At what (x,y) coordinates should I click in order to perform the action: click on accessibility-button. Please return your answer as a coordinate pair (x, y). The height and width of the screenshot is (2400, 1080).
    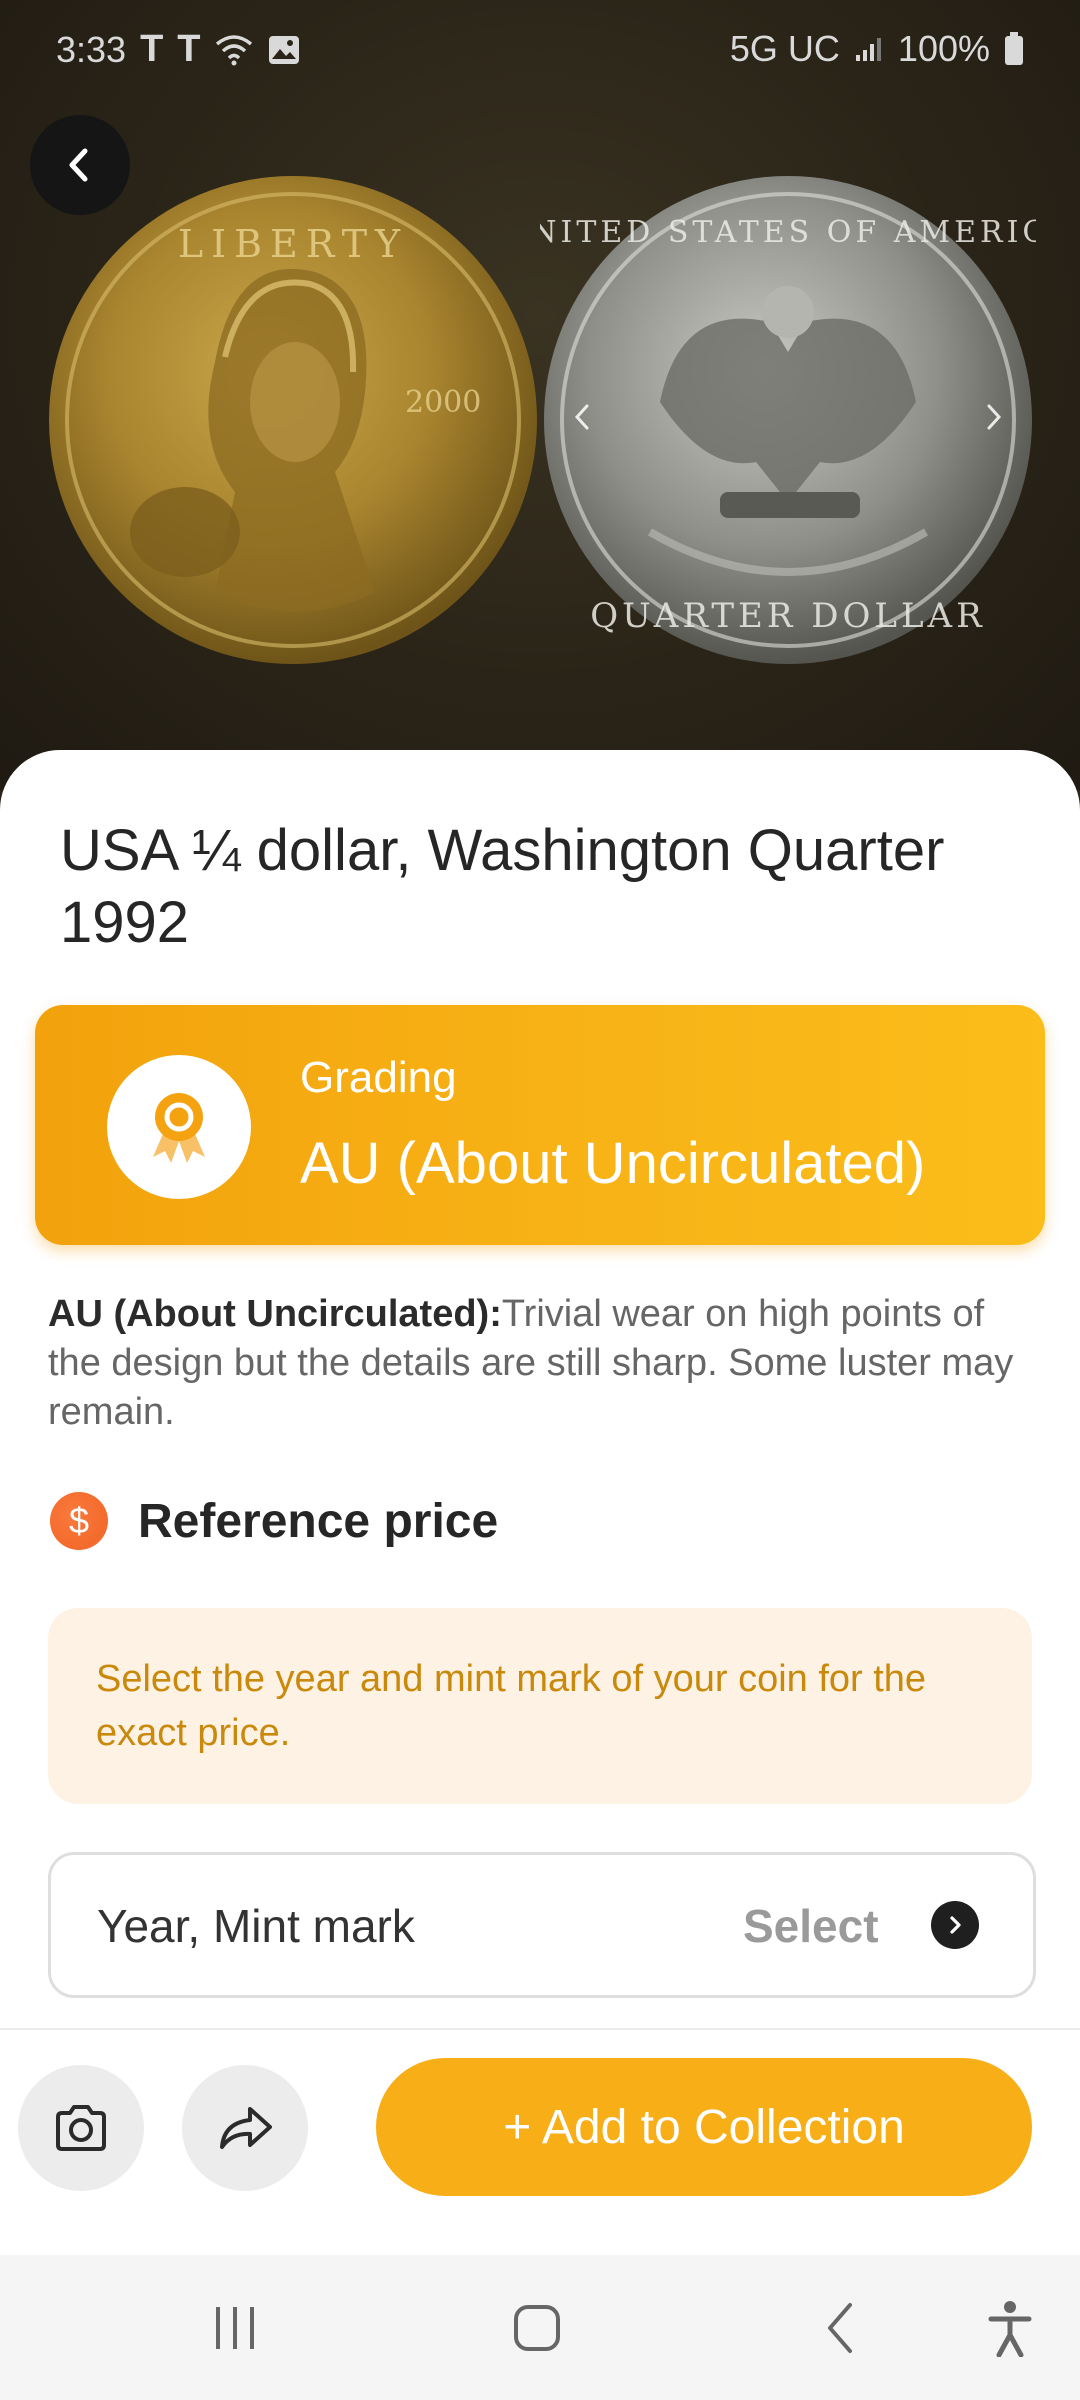
    Looking at the image, I should click on (1010, 2327).